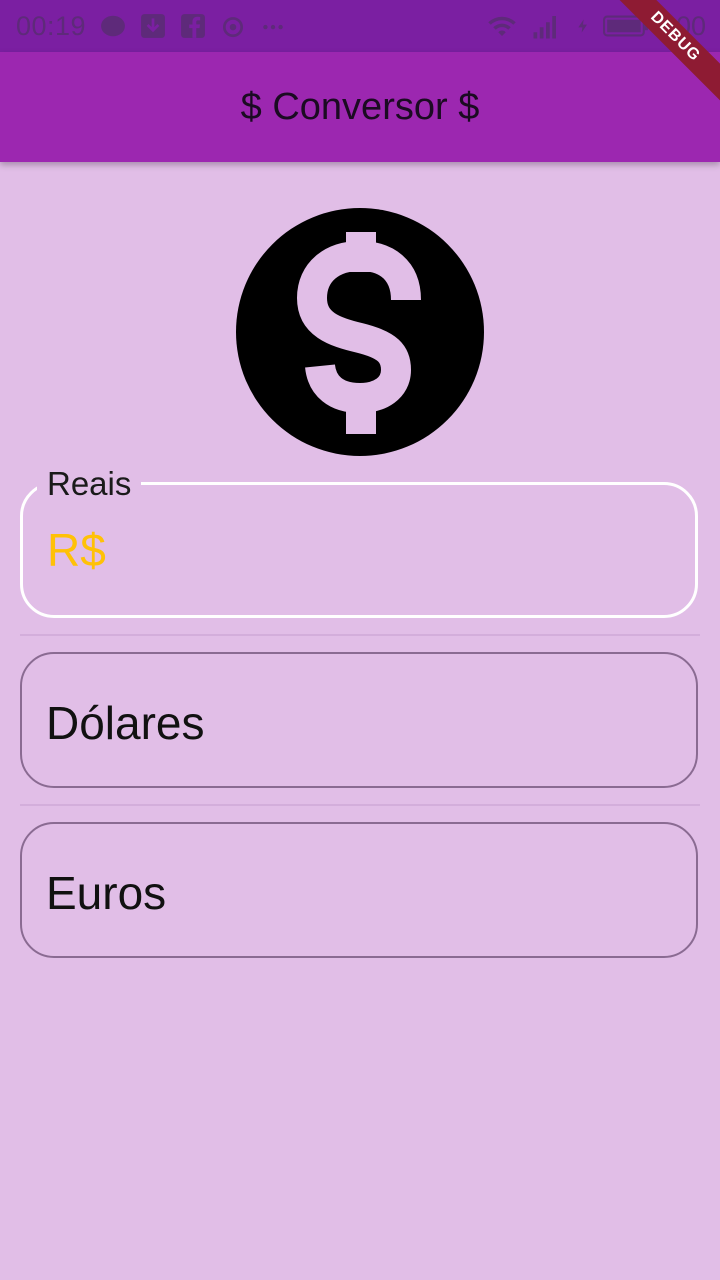  Describe the element at coordinates (359, 541) in the screenshot. I see `reais-input: Reais R$` at that location.